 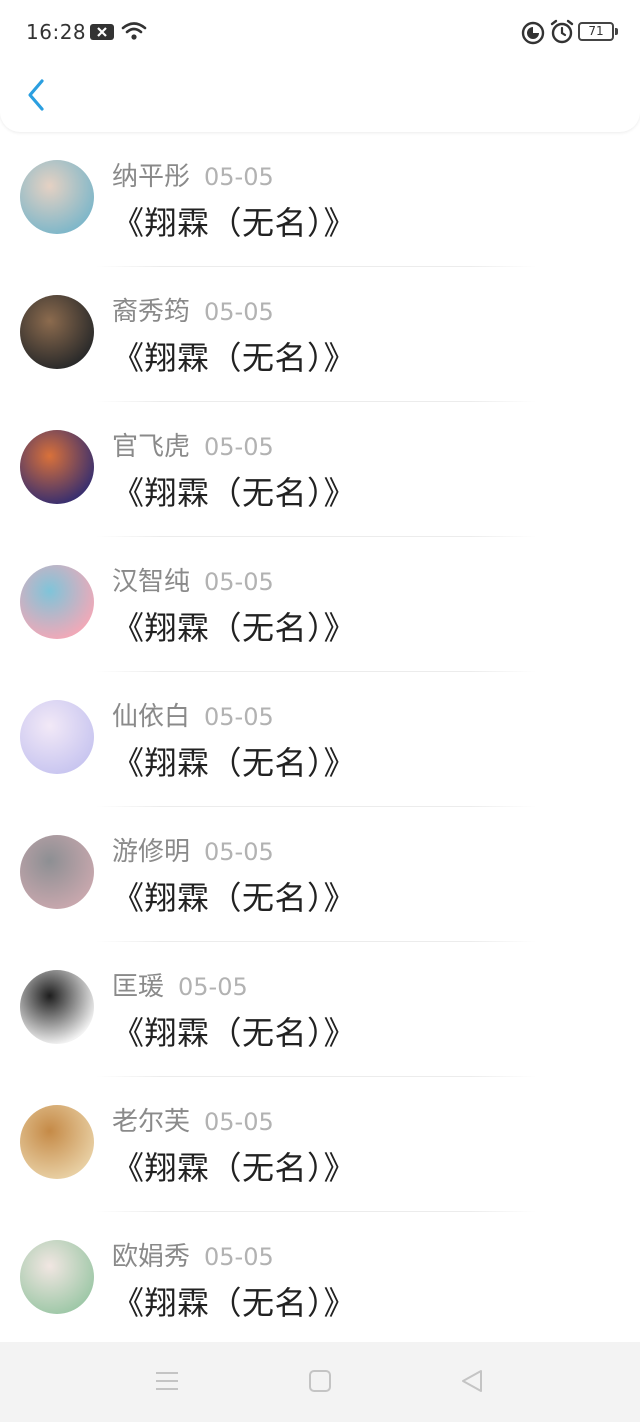 I want to click on home-button, so click(x=320, y=1383).